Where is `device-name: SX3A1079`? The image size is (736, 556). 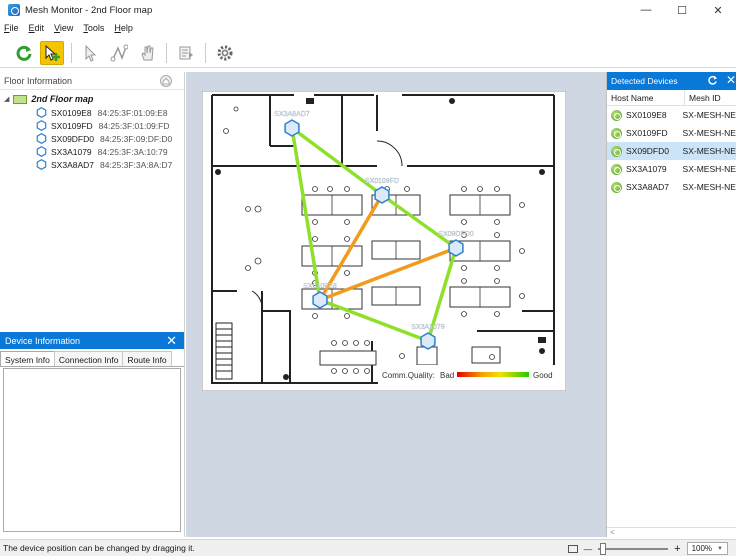 device-name: SX3A1079 is located at coordinates (71, 151).